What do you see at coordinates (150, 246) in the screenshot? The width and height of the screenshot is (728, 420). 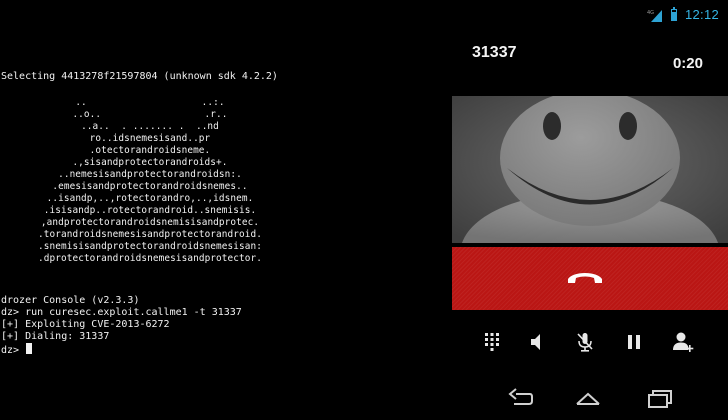 I see `banner-line: .snemisisandprotectorandroidsnemesisan:` at bounding box center [150, 246].